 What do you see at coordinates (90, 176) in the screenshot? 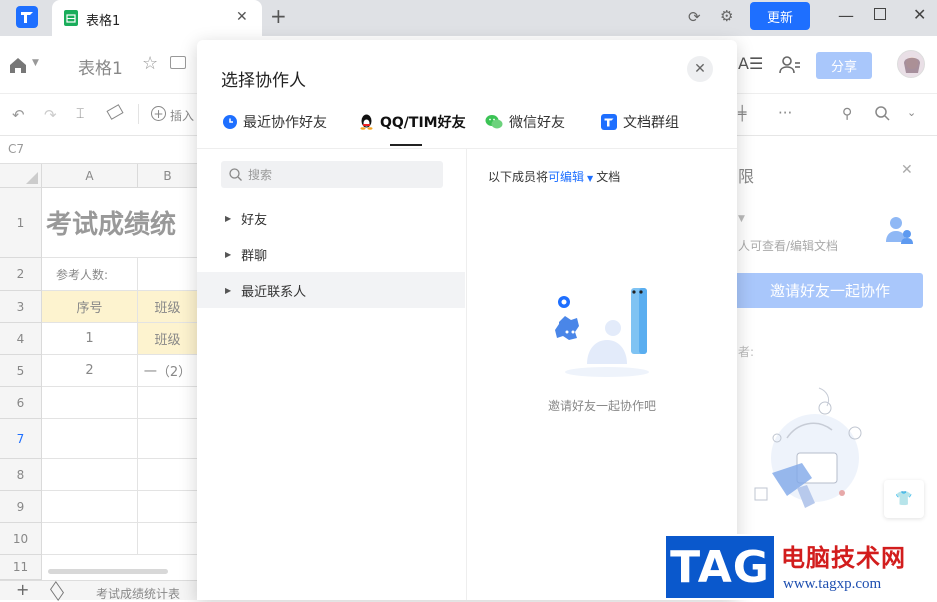
I see `column-header-a: A` at bounding box center [90, 176].